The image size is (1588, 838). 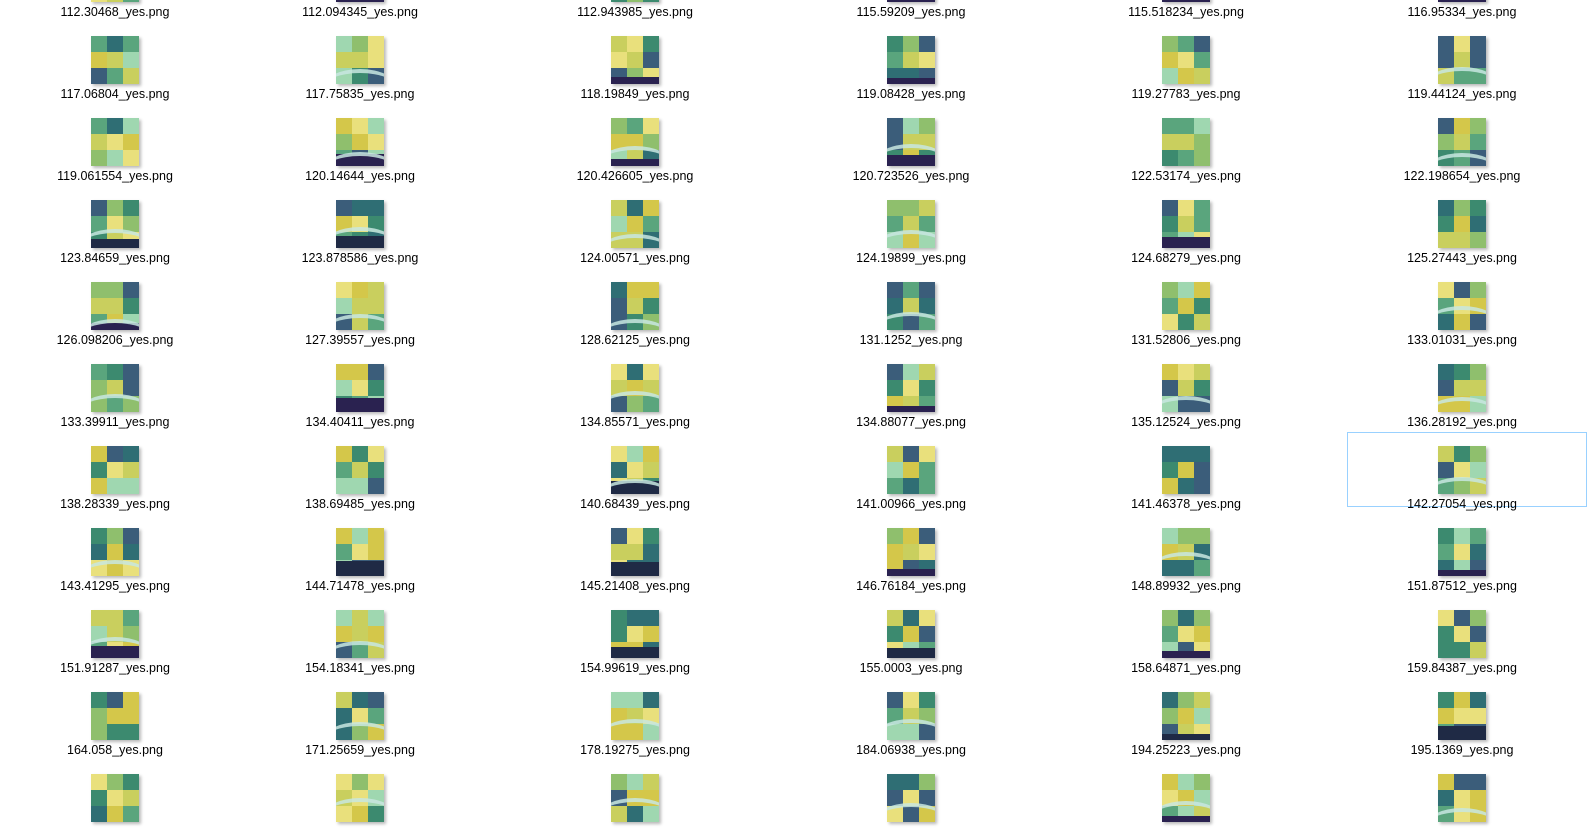 I want to click on file-item: 142.27054_yes.png, so click(x=1467, y=469).